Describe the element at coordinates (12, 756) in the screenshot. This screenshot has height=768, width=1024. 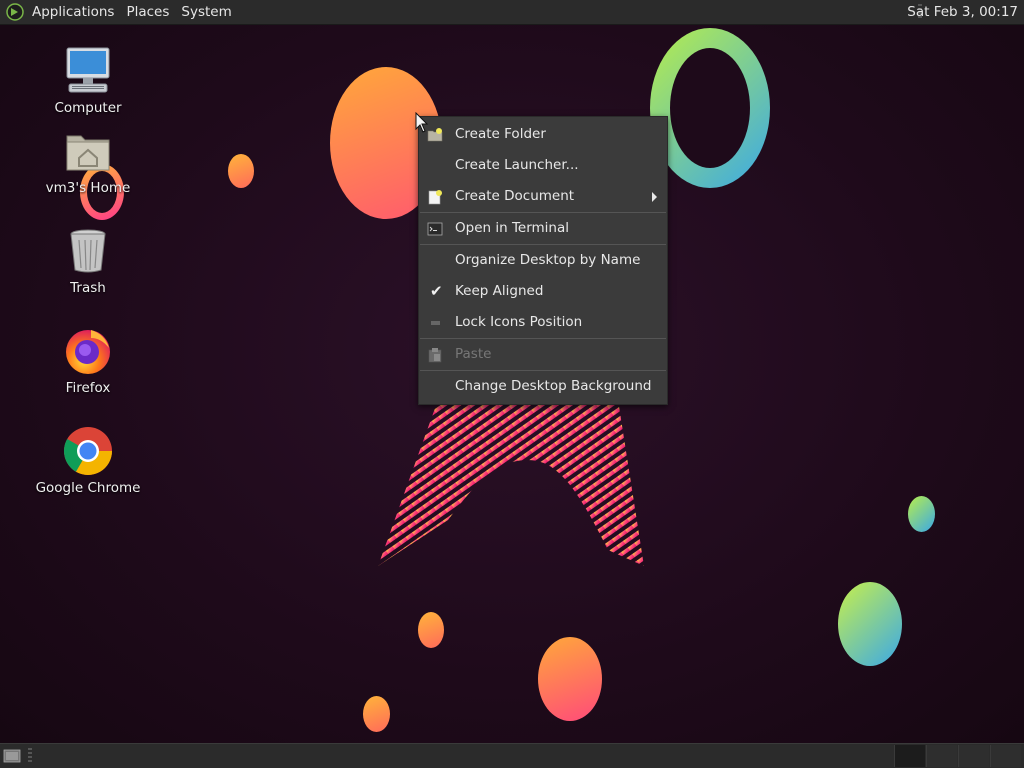
I see `show-desktop-icon` at that location.